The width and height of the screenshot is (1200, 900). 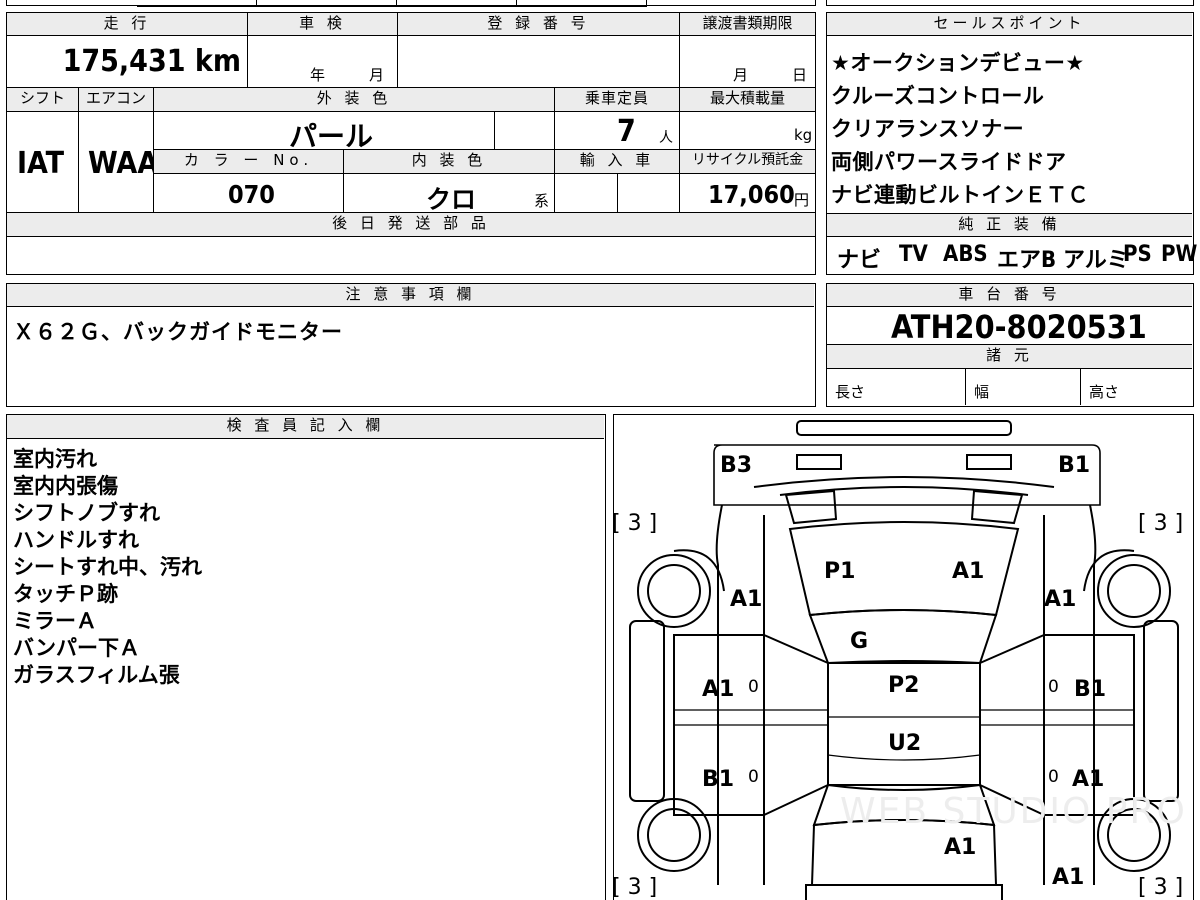 What do you see at coordinates (323, 62) in the screenshot?
I see `shaken-cell: 年 月` at bounding box center [323, 62].